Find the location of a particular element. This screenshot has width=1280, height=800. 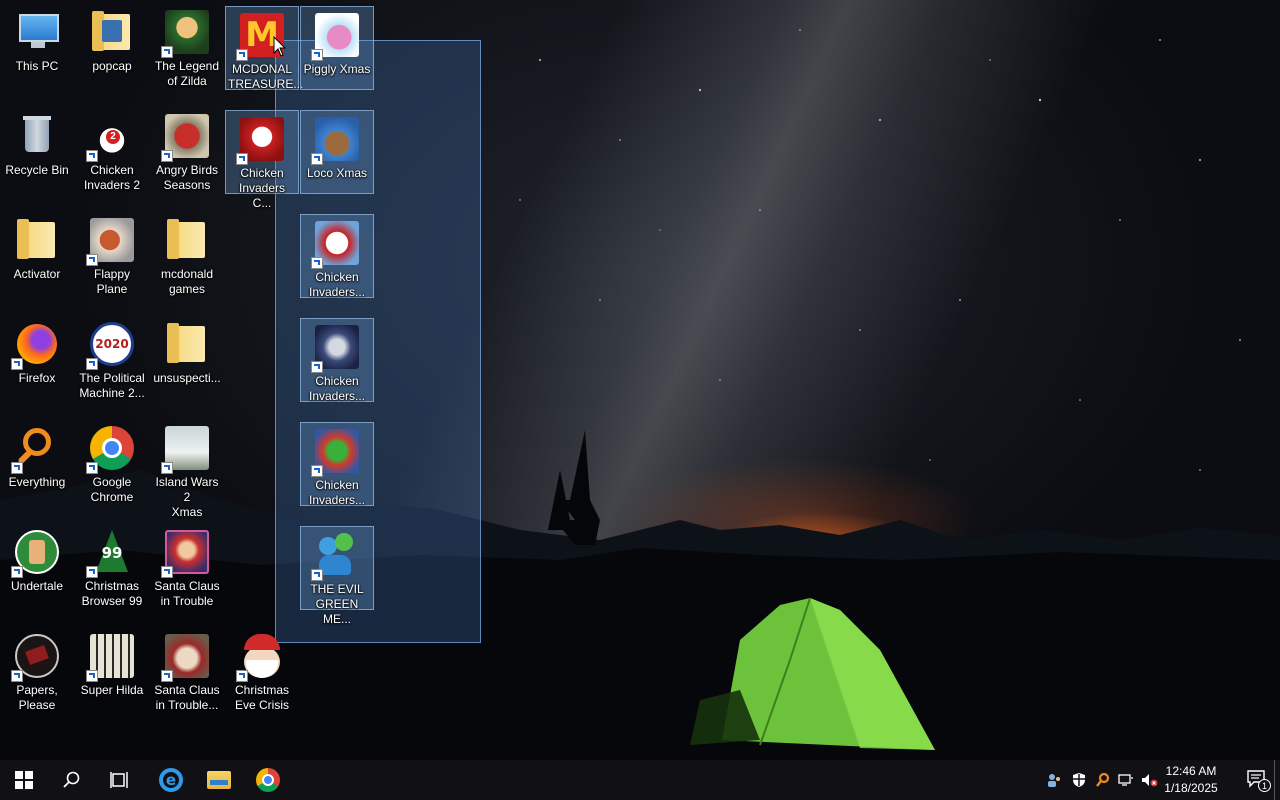

legend-zilda-icon-item: The Legend of Zilda is located at coordinates (187, 46).